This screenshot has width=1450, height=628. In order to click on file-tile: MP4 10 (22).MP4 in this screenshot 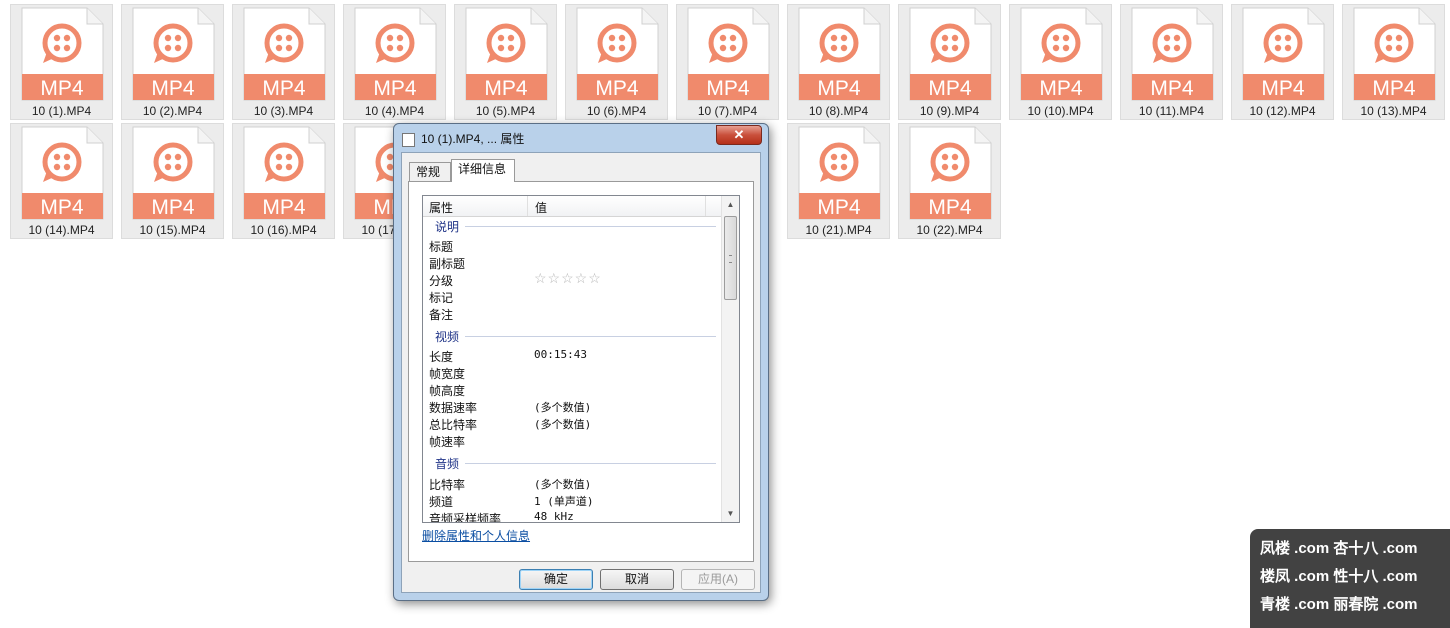, I will do `click(949, 181)`.